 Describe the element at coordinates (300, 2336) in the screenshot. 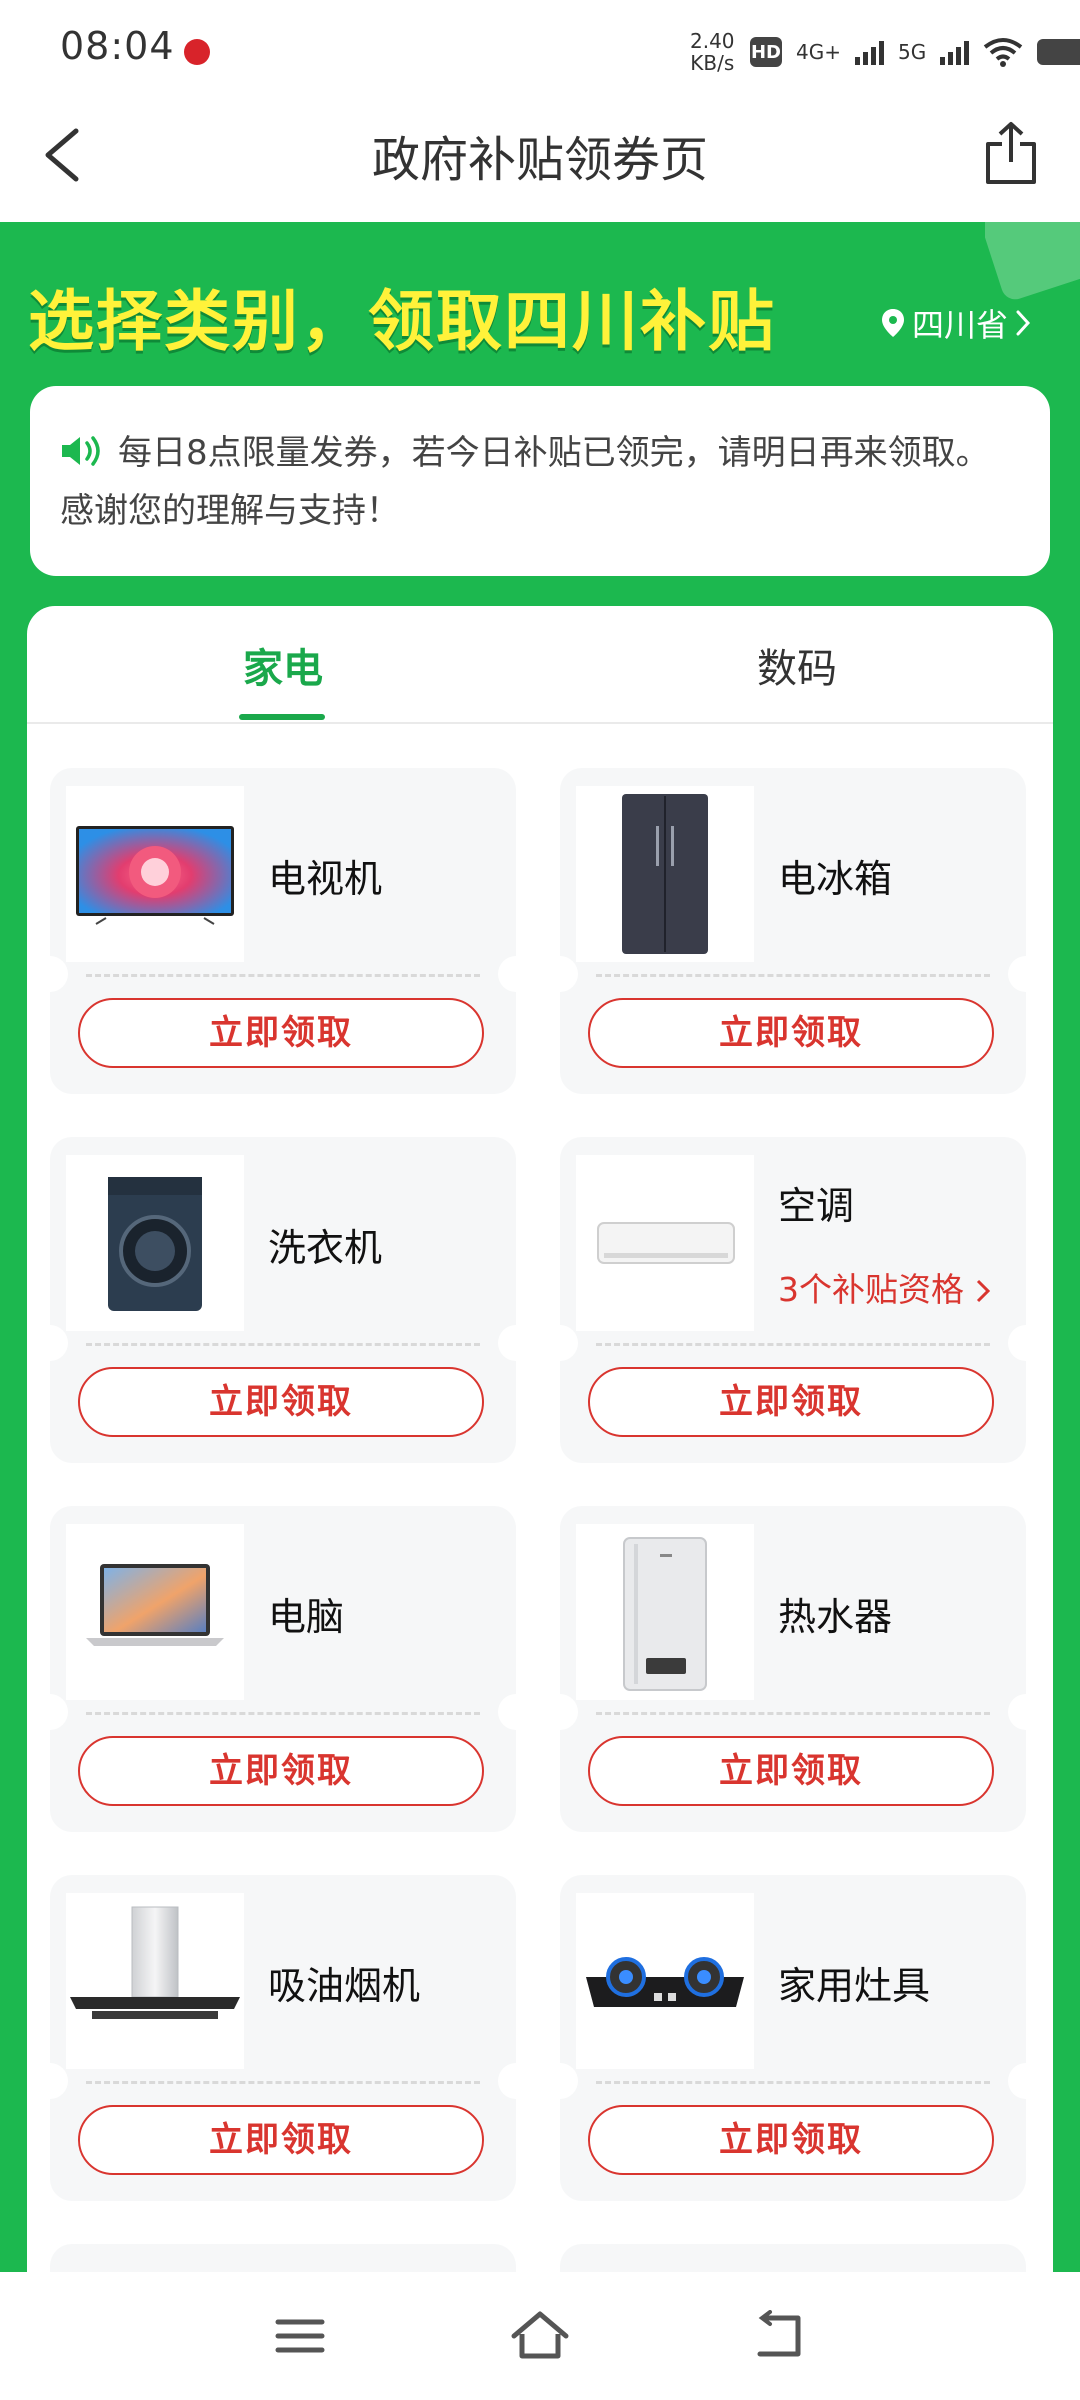

I see `menu-icon` at that location.